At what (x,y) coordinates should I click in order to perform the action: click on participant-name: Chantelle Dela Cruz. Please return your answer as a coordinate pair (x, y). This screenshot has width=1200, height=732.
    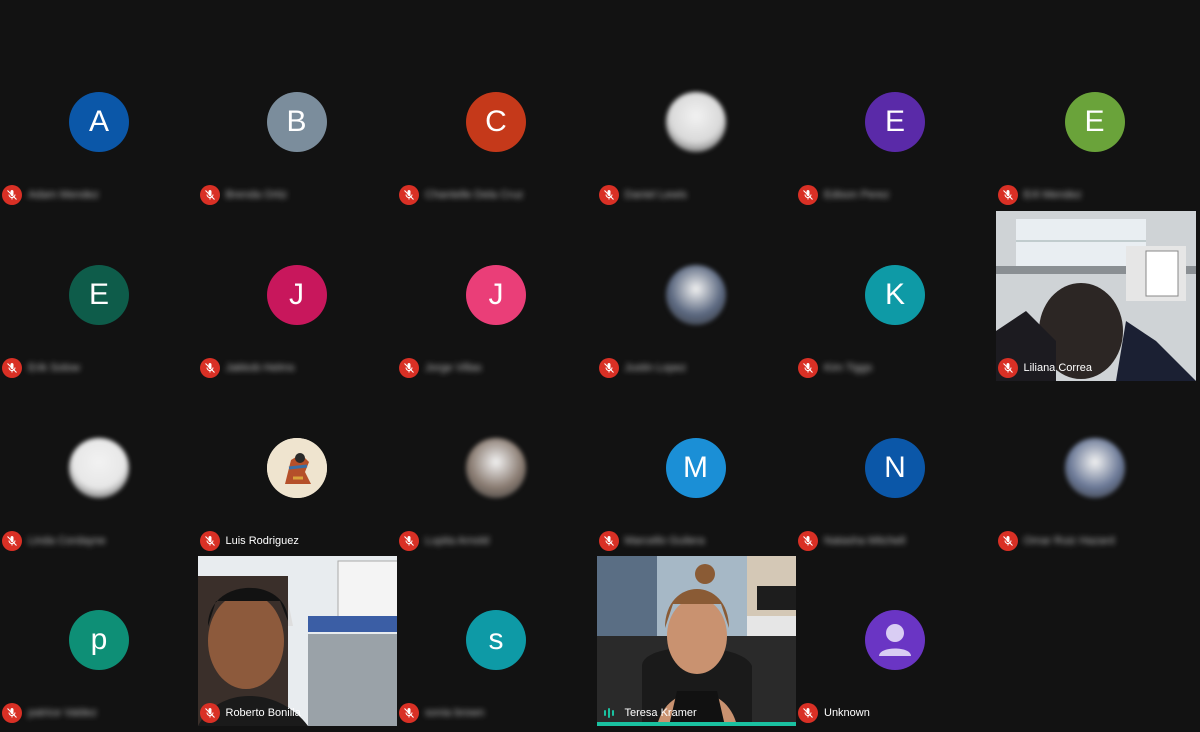
    Looking at the image, I should click on (474, 195).